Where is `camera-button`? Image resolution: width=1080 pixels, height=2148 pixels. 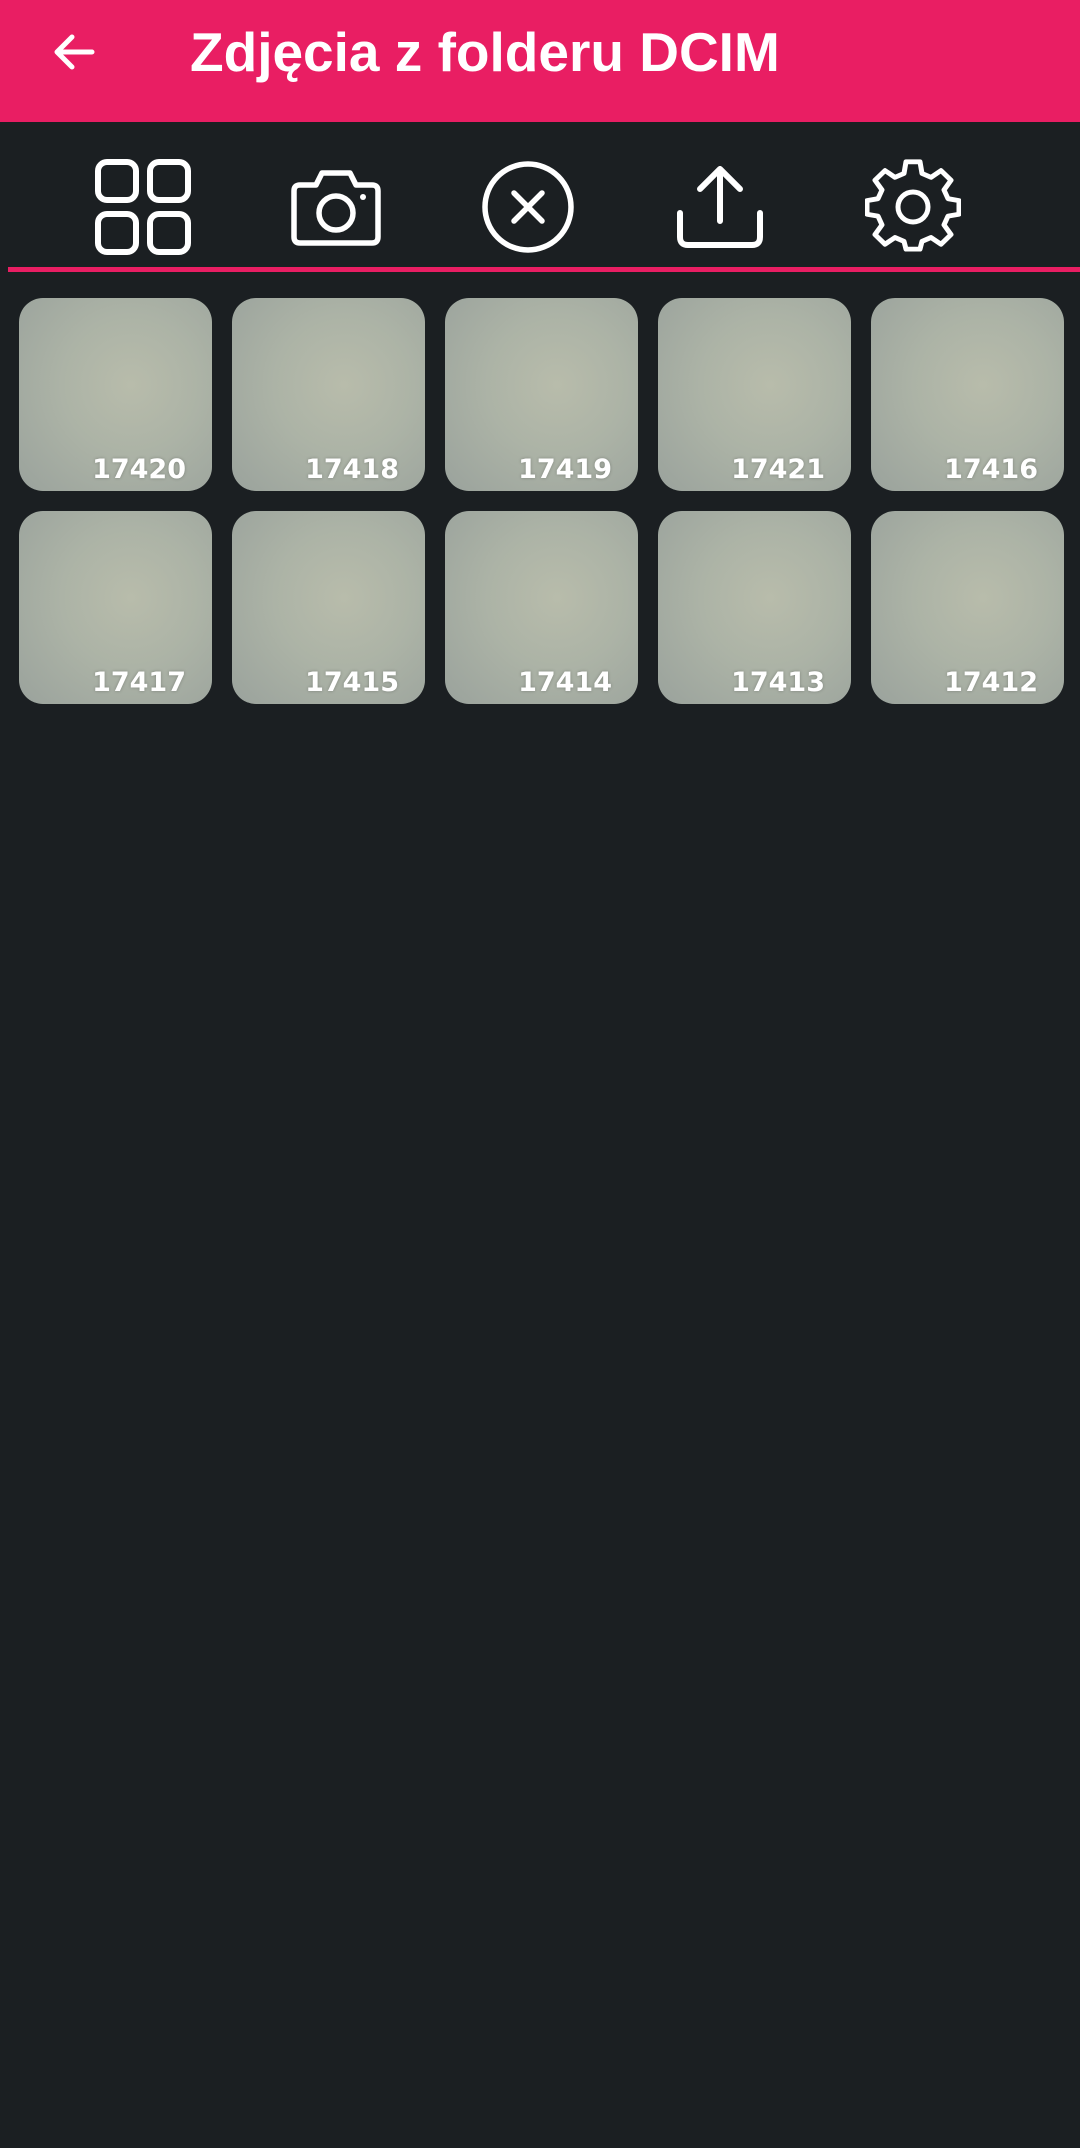
camera-button is located at coordinates (336, 207).